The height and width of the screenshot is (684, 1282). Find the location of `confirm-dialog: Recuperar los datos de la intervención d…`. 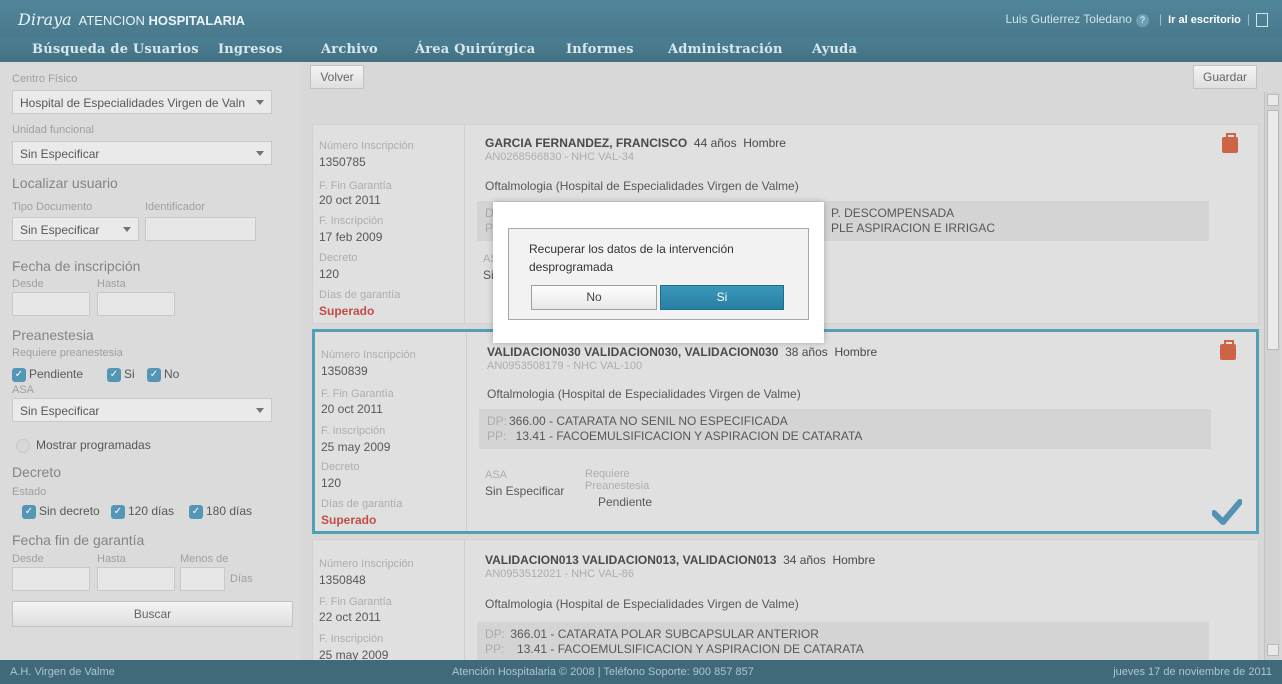

confirm-dialog: Recuperar los datos de la intervención d… is located at coordinates (658, 272).